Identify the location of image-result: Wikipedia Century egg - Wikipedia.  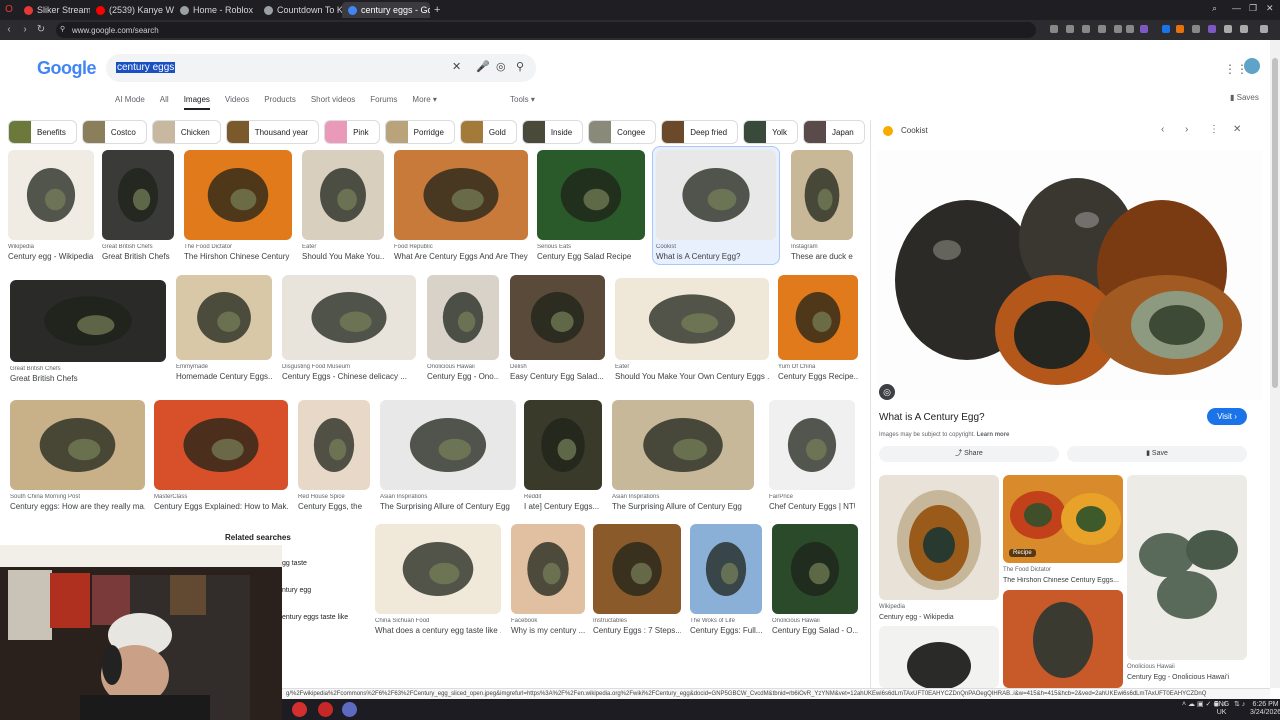
(51, 205).